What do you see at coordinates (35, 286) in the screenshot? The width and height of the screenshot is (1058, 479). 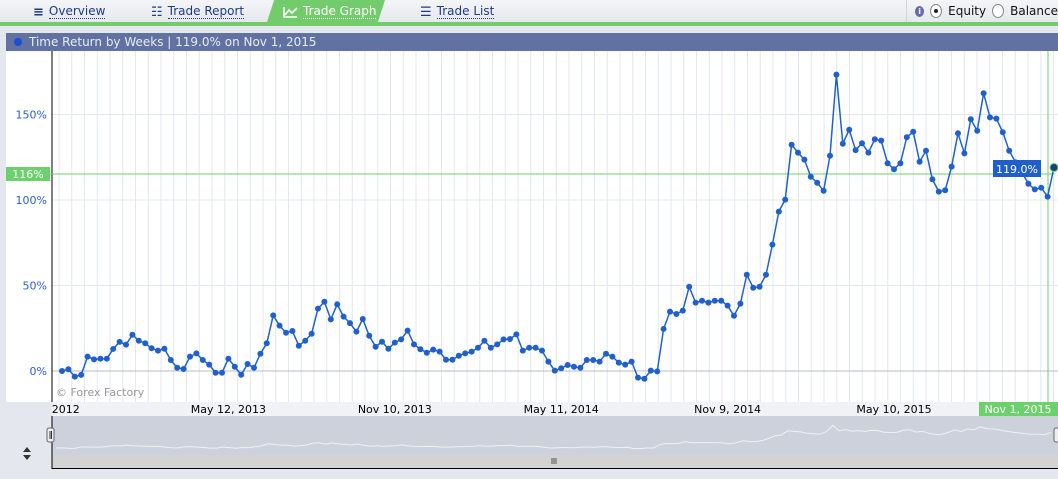 I see `y-tick-label: 50%` at bounding box center [35, 286].